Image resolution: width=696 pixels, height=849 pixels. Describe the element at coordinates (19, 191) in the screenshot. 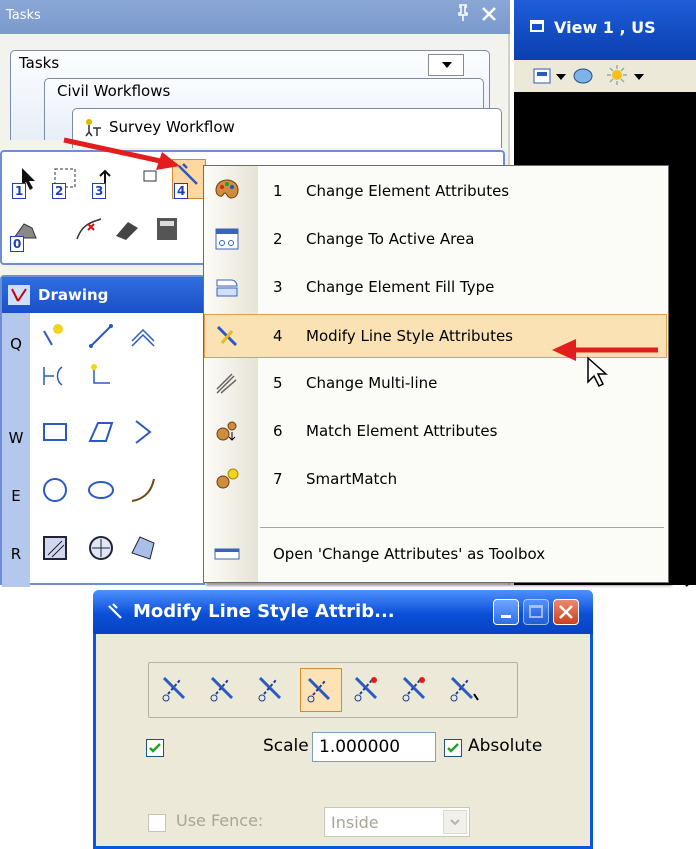

I see `tool-number-1: 1` at that location.